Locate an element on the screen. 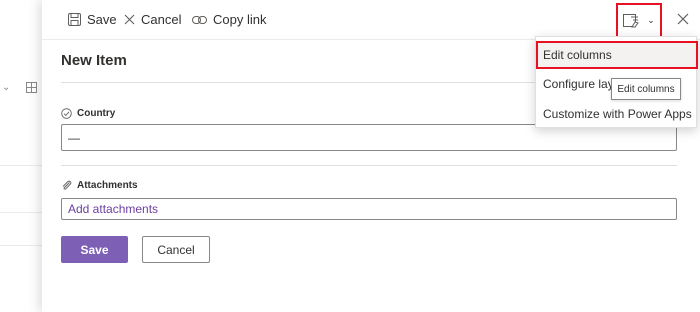 The image size is (700, 312). toolbar-save-label: Save is located at coordinates (102, 19).